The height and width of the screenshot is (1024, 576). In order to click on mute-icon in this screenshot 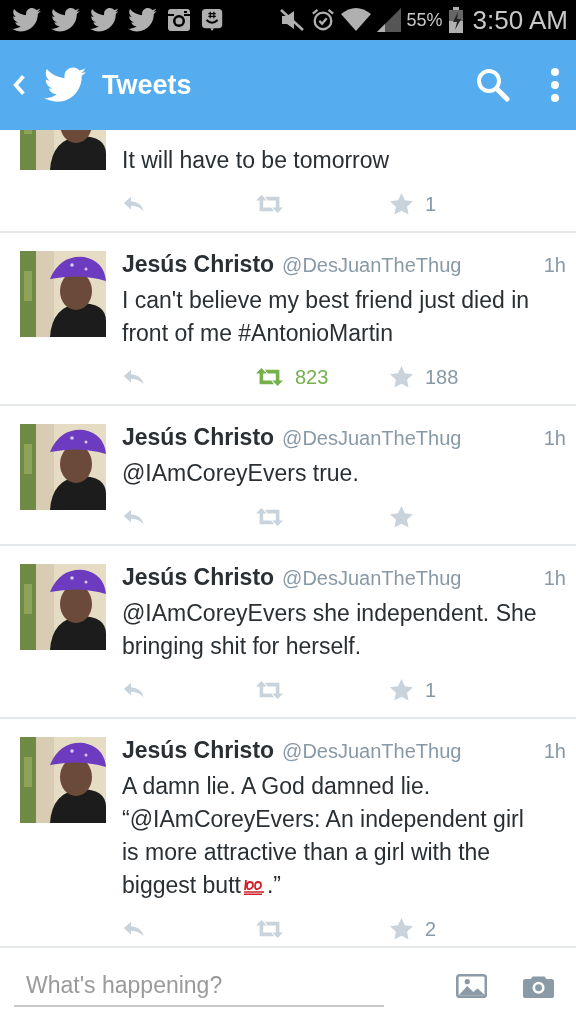, I will do `click(291, 20)`.